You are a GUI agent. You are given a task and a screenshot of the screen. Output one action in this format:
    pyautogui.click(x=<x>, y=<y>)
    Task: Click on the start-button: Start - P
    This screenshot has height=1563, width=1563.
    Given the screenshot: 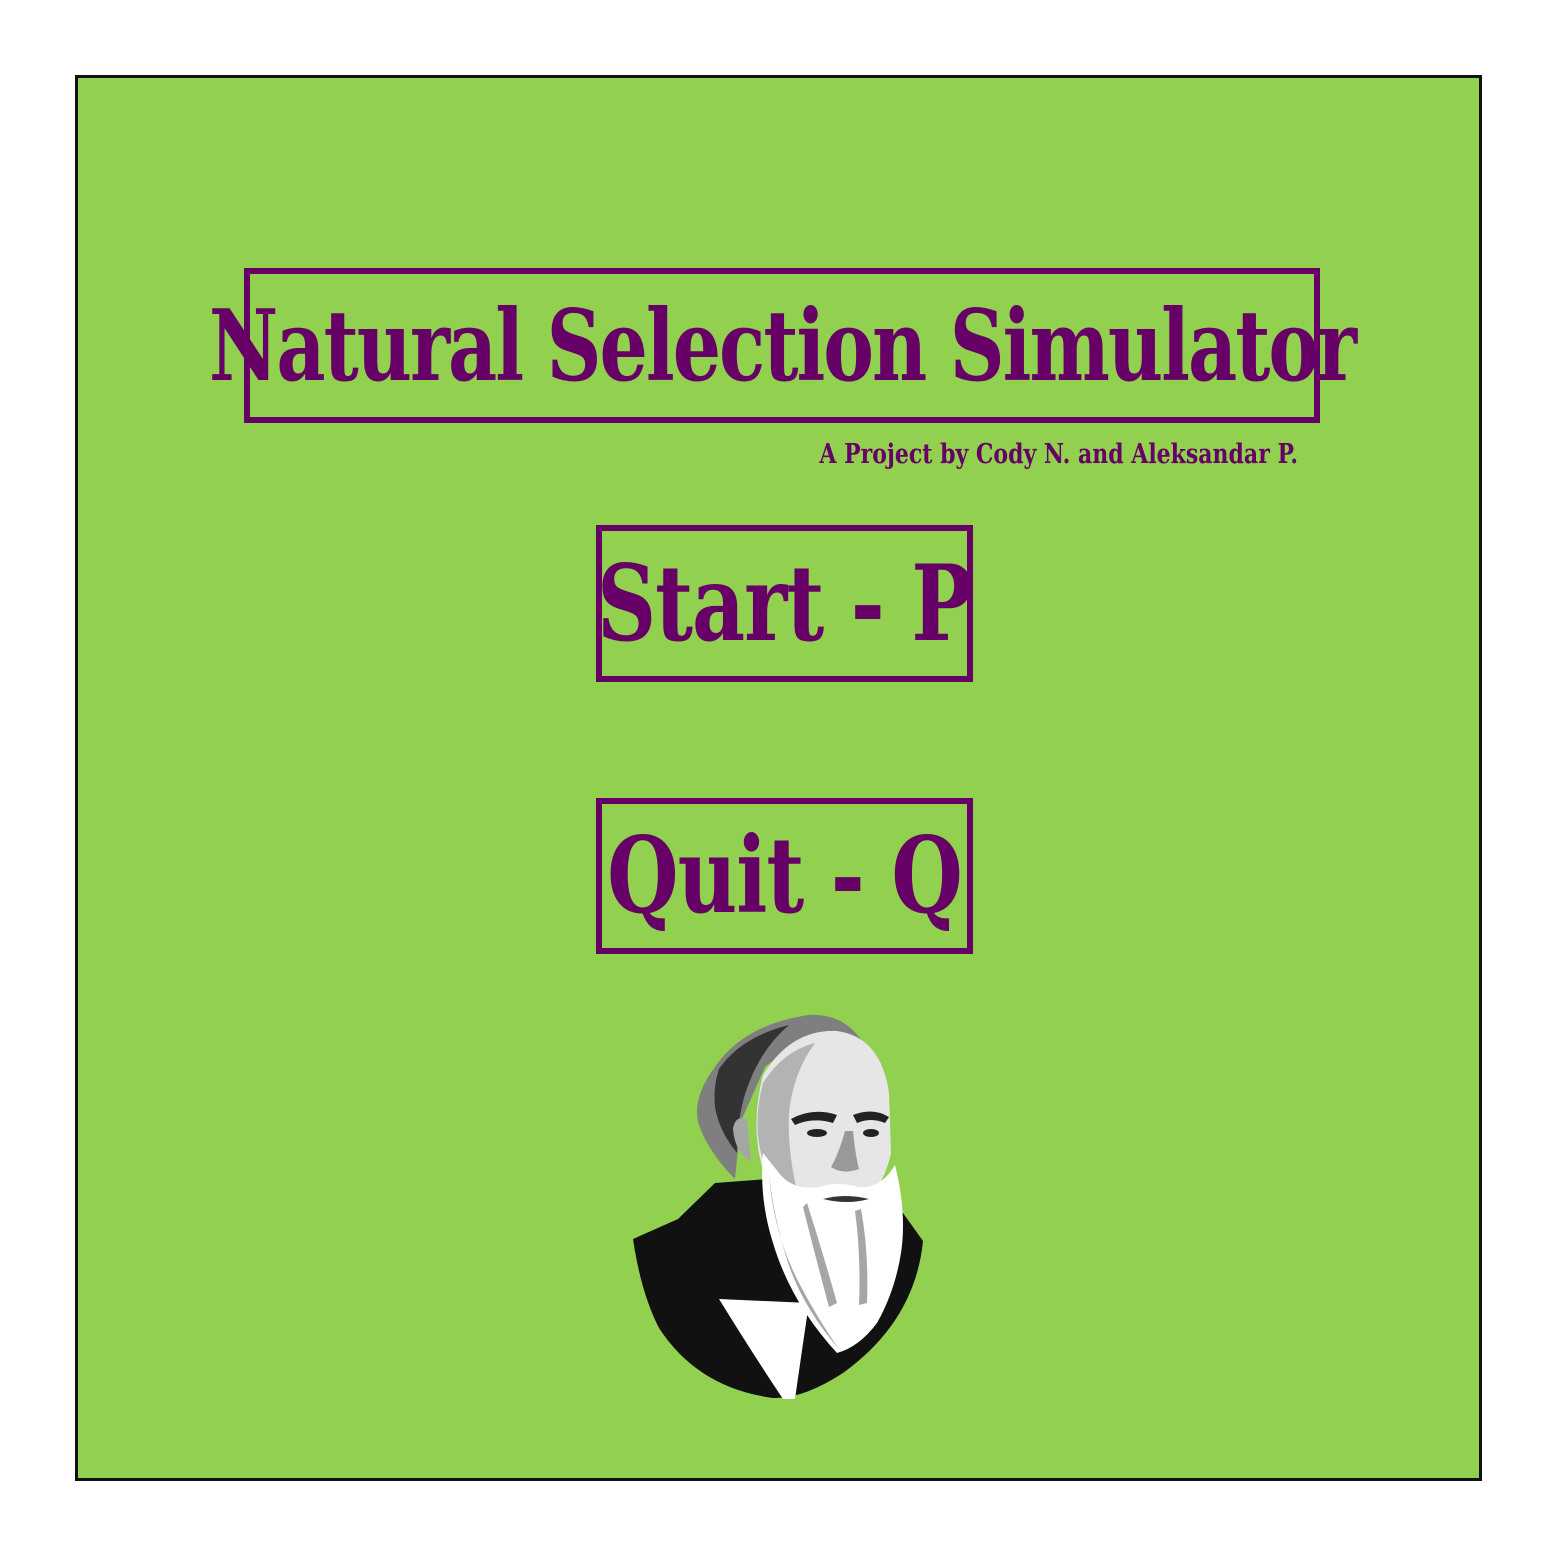 What is the action you would take?
    pyautogui.click(x=784, y=603)
    